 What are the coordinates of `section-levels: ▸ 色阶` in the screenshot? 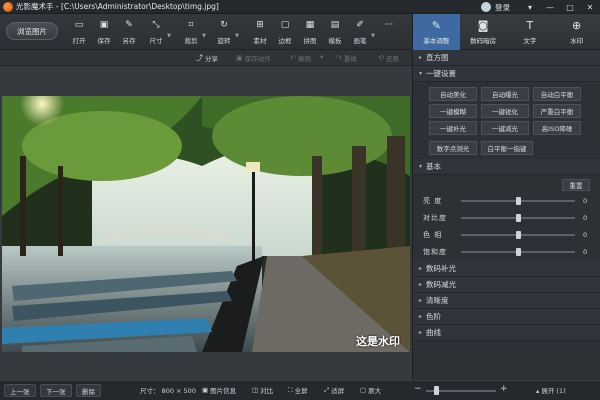 It's located at (506, 317).